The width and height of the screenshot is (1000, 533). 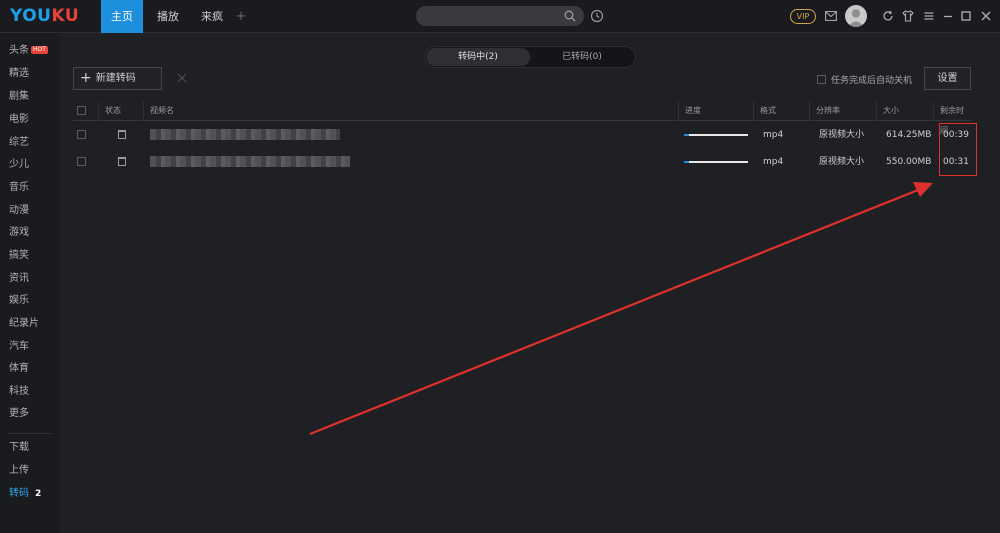 I want to click on user-avatar, so click(x=856, y=16).